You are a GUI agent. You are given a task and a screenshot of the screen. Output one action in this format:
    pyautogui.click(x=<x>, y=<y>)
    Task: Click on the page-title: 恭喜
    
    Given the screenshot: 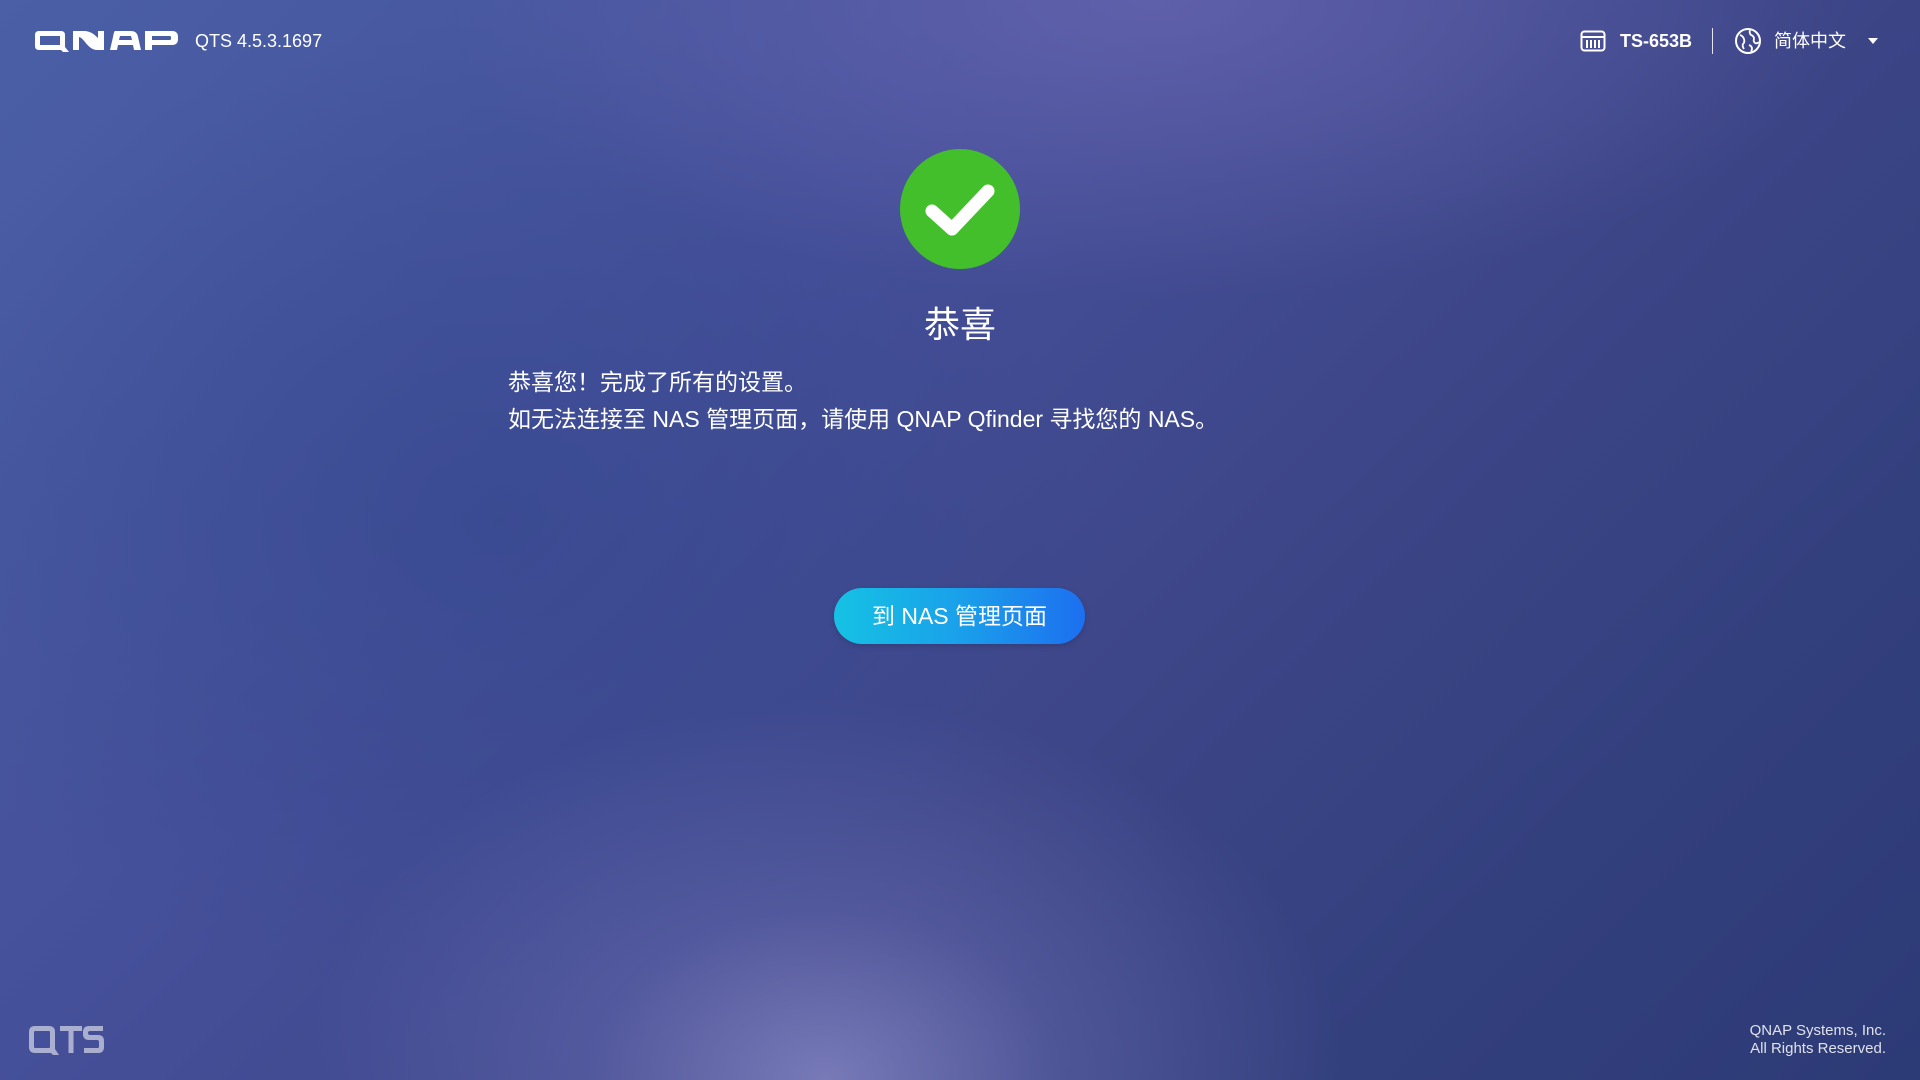 What is the action you would take?
    pyautogui.click(x=959, y=324)
    